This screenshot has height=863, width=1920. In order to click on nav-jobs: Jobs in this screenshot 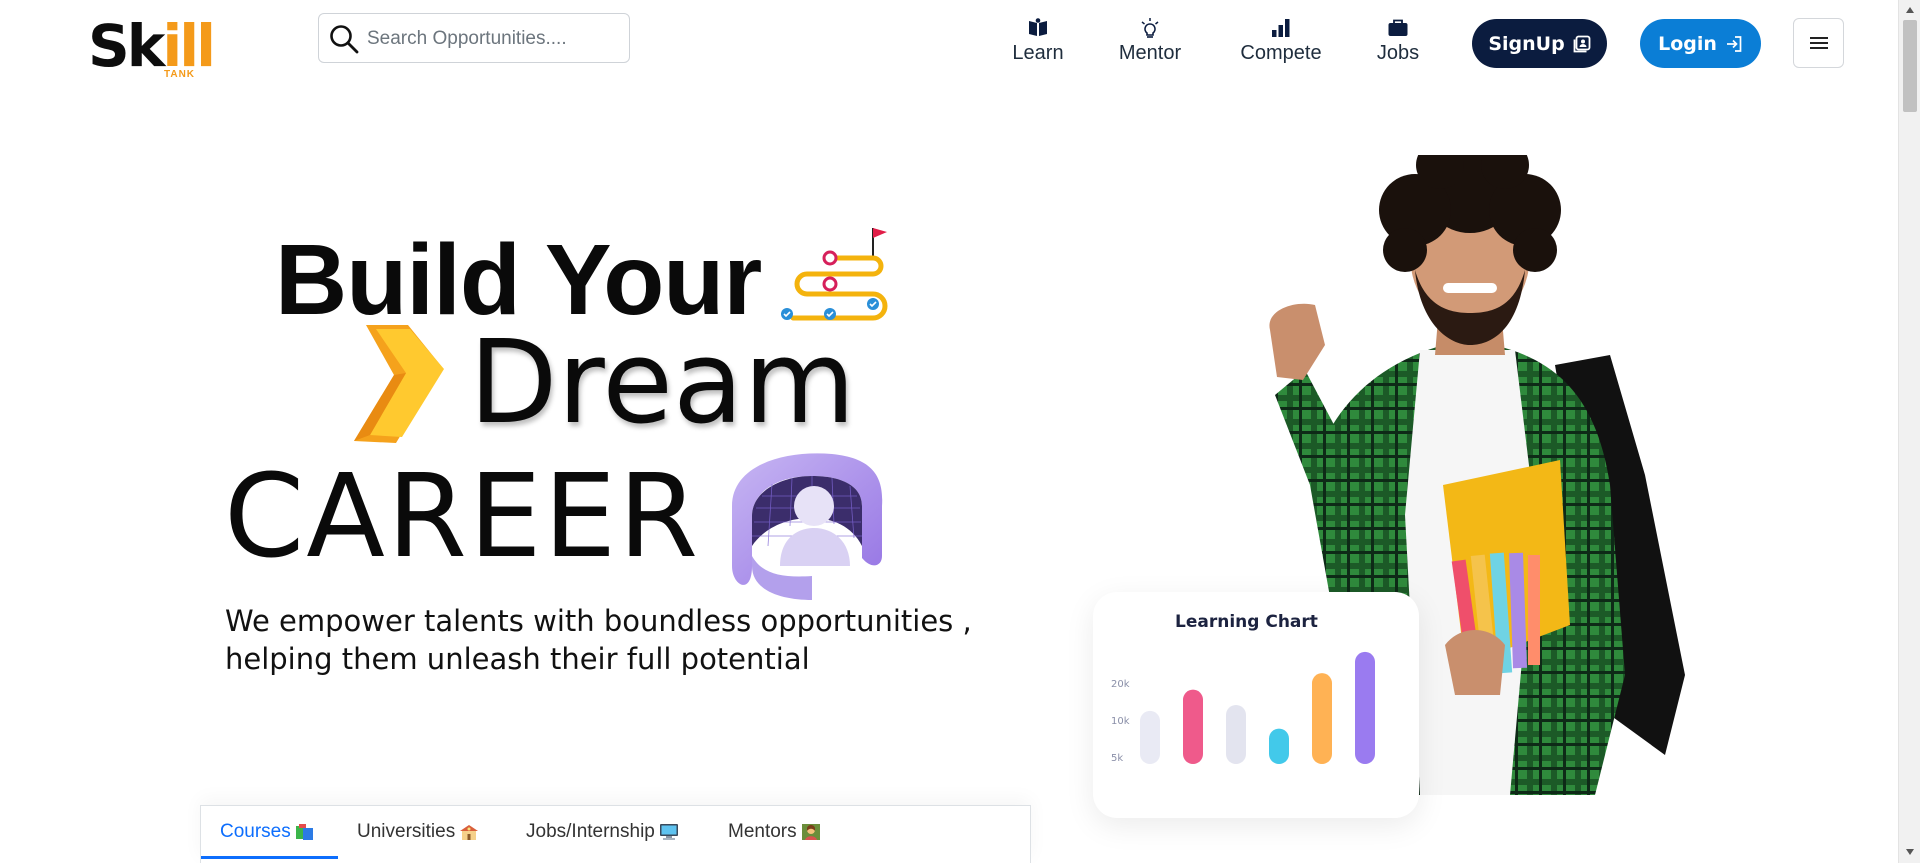, I will do `click(1398, 44)`.